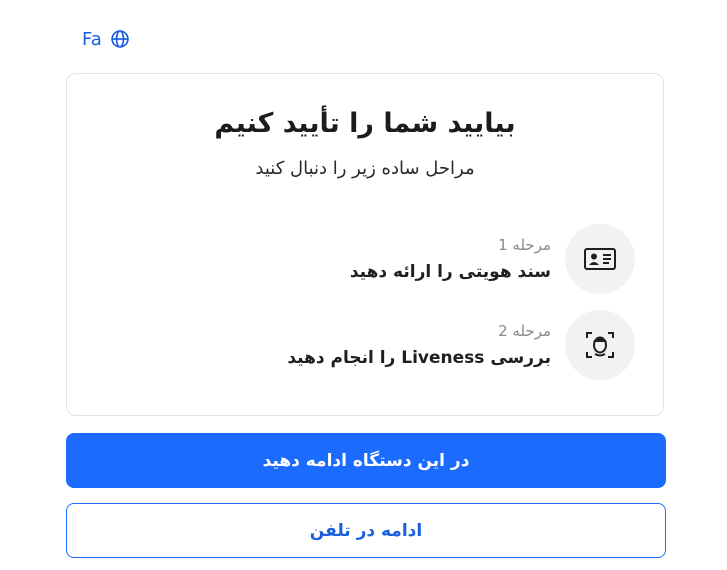 The image size is (727, 570). What do you see at coordinates (419, 345) in the screenshot?
I see `step-text: مرحله 2 بررسی Liveness را انجام دهید` at bounding box center [419, 345].